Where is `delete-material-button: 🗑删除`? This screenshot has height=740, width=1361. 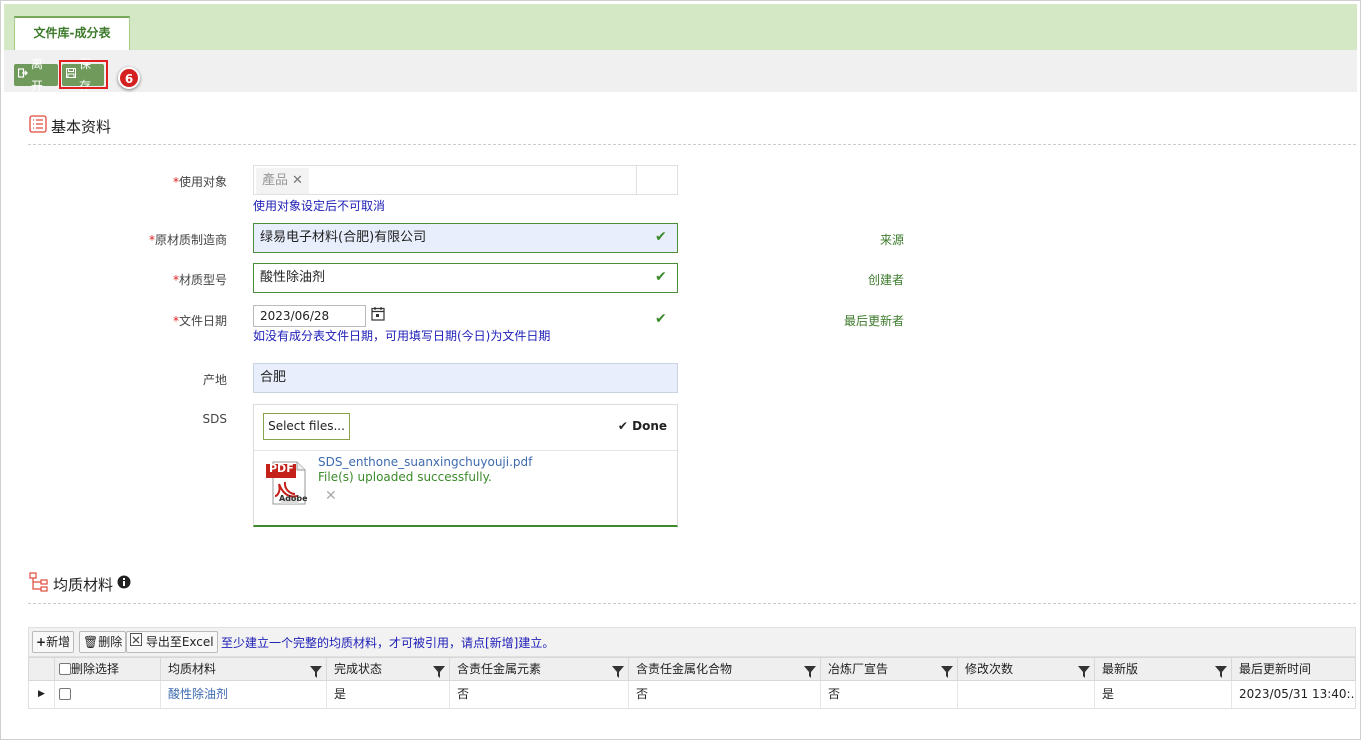 delete-material-button: 🗑删除 is located at coordinates (103, 642).